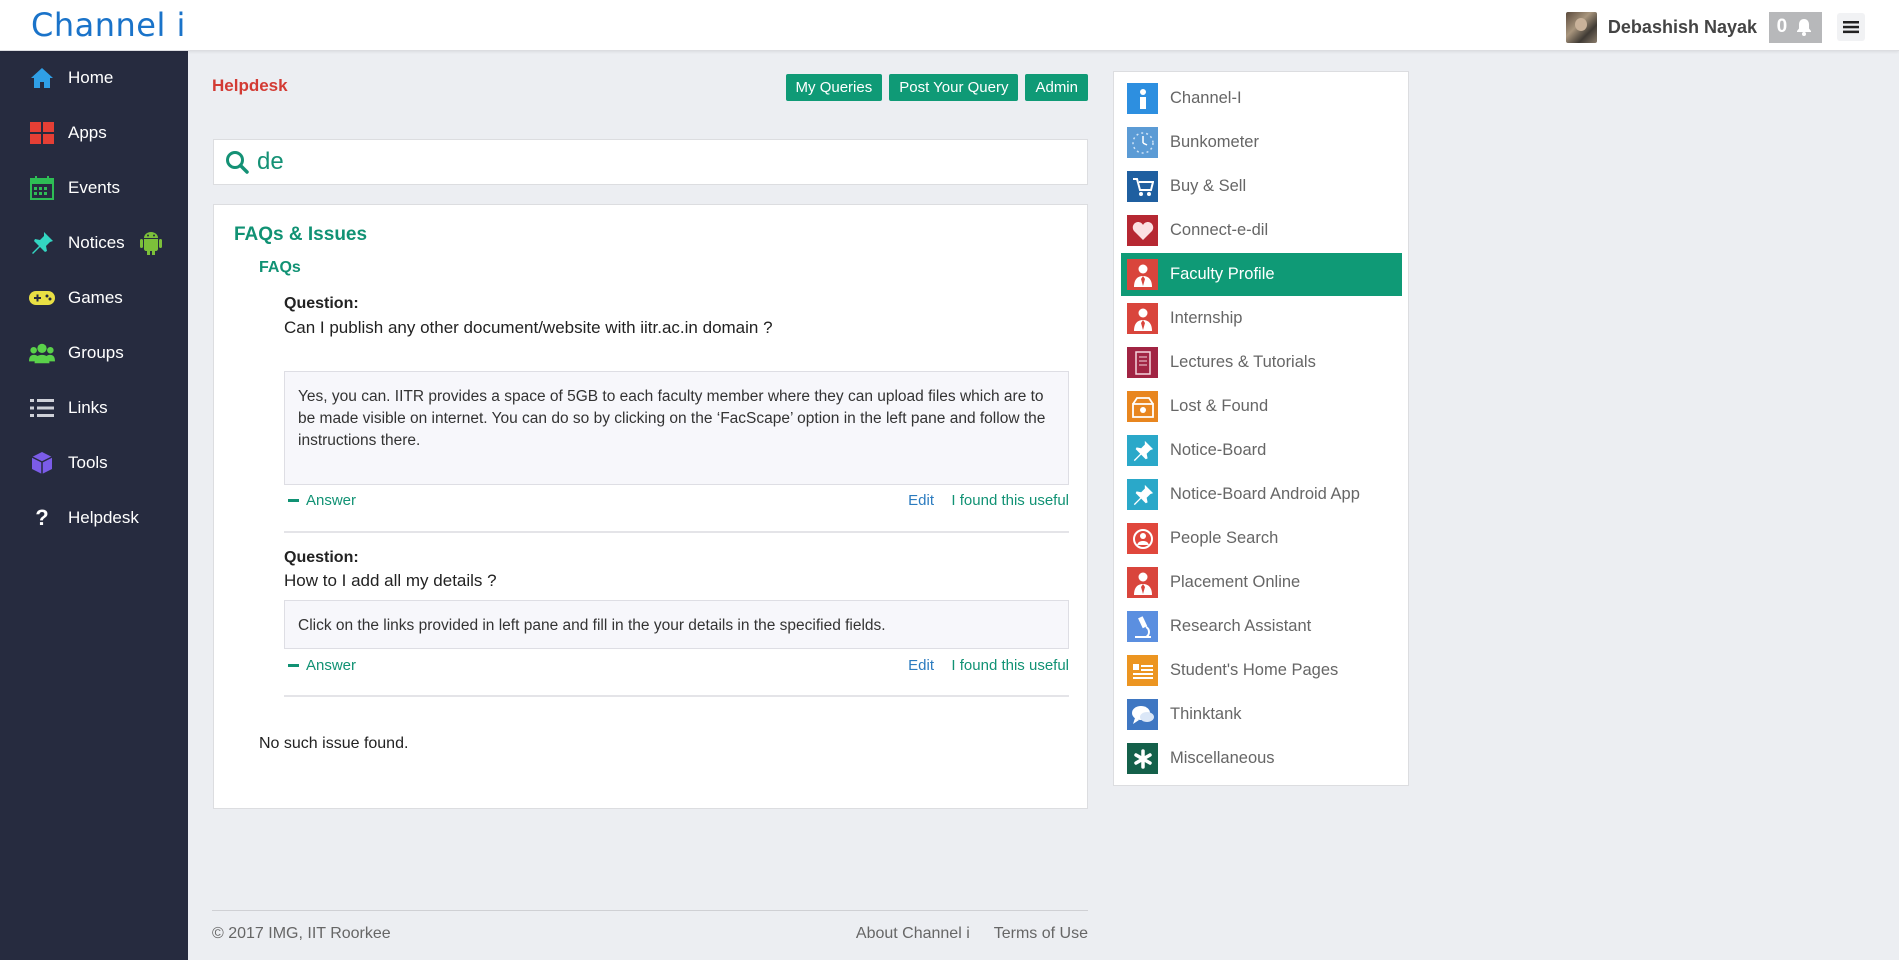 This screenshot has width=1899, height=960. Describe the element at coordinates (1142, 186) in the screenshot. I see `cart-icon` at that location.